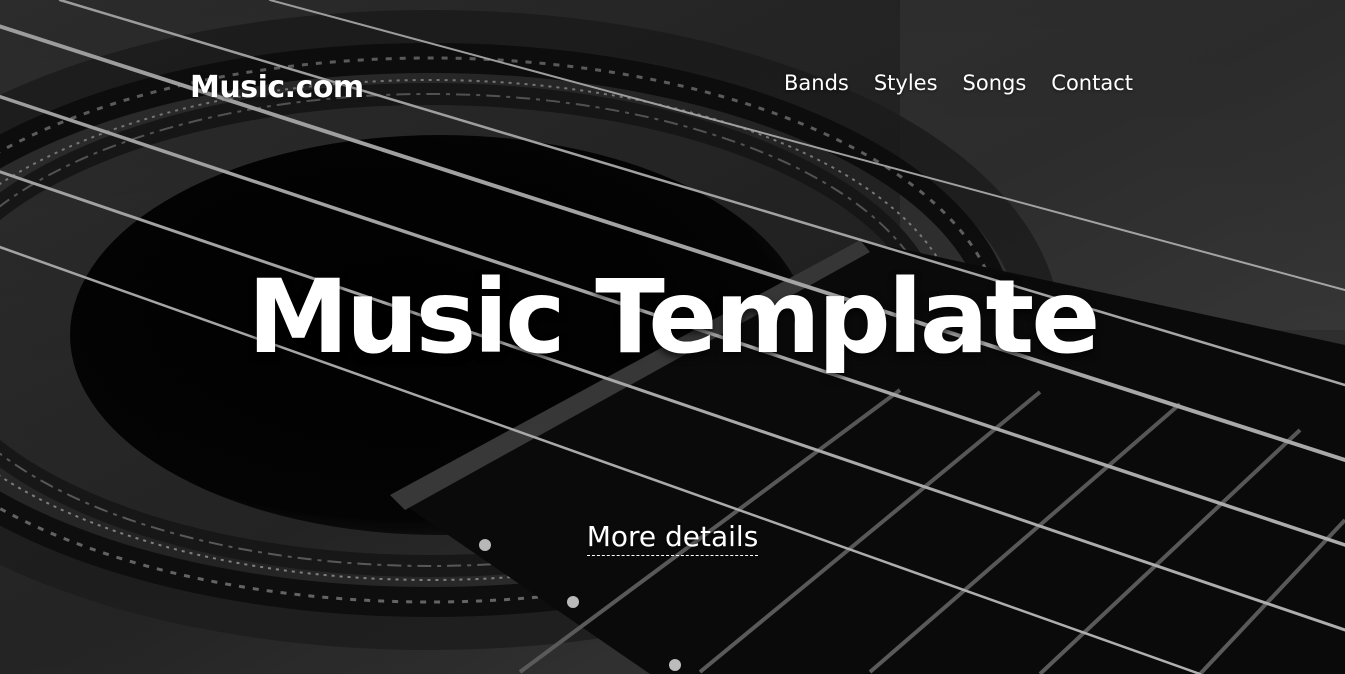 The image size is (1345, 674). I want to click on more-details-link: More details, so click(672, 538).